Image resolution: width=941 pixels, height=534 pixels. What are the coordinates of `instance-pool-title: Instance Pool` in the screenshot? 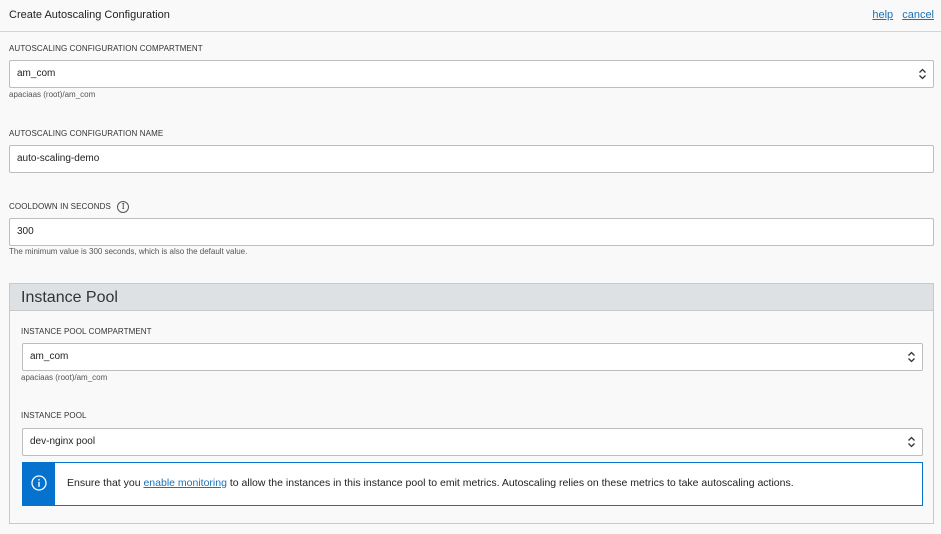 It's located at (69, 297).